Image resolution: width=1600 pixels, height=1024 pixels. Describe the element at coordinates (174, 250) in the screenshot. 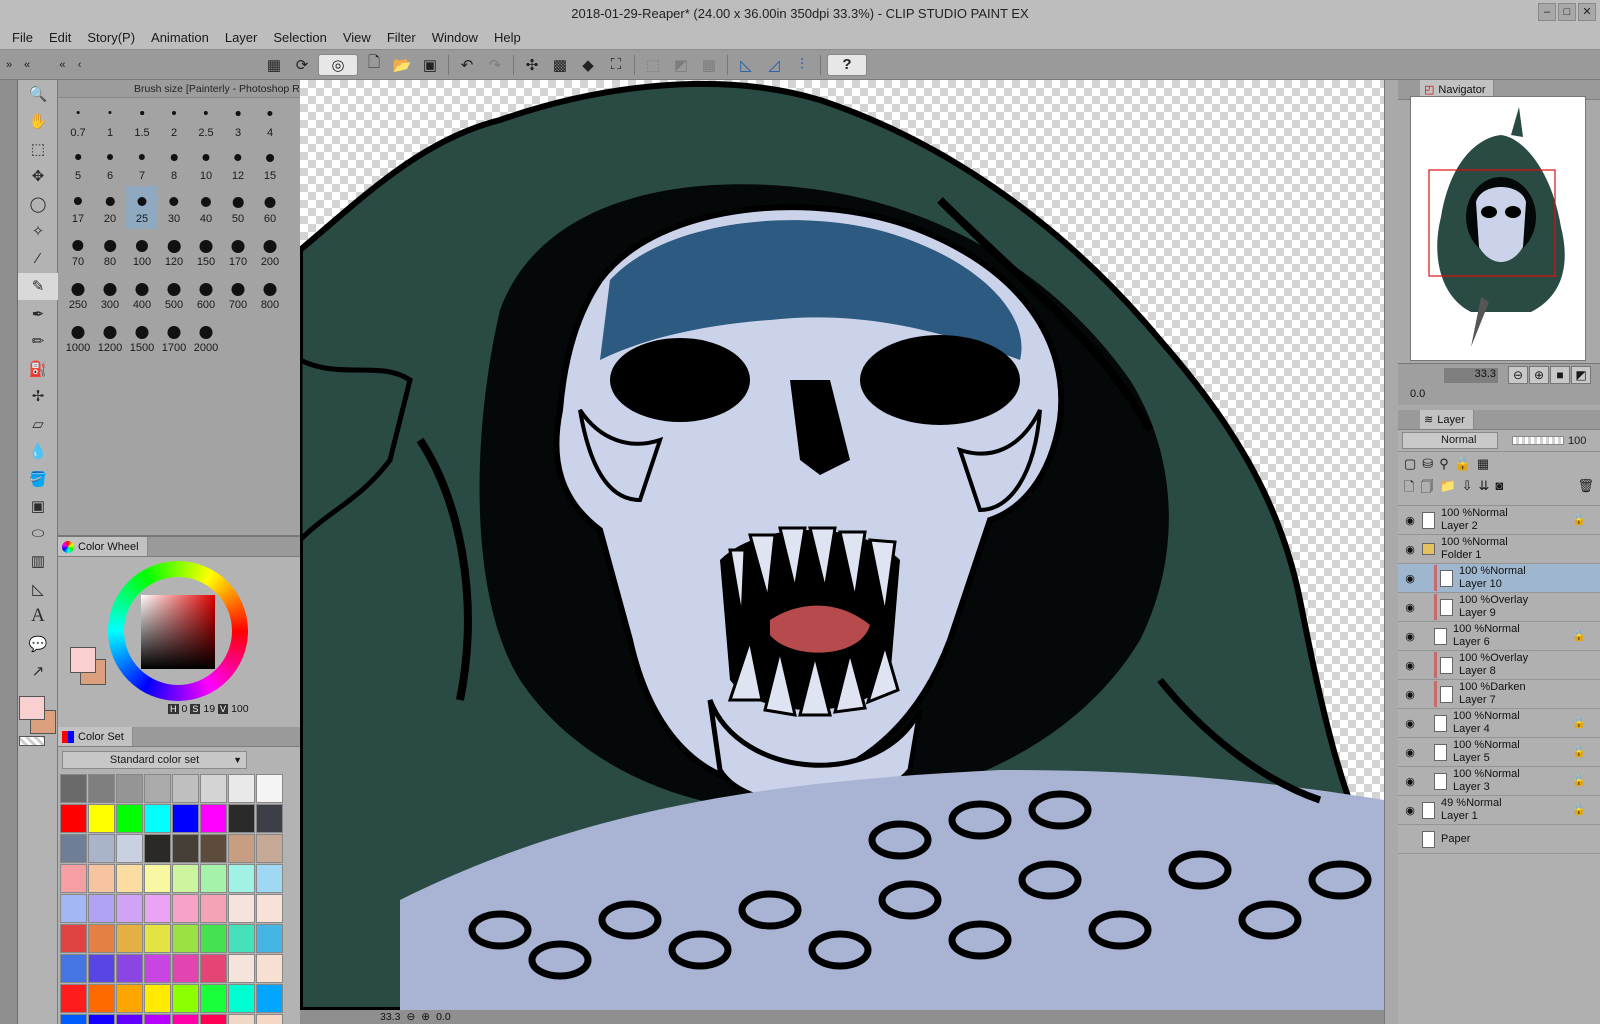

I see `brush-size-cell: 120` at that location.